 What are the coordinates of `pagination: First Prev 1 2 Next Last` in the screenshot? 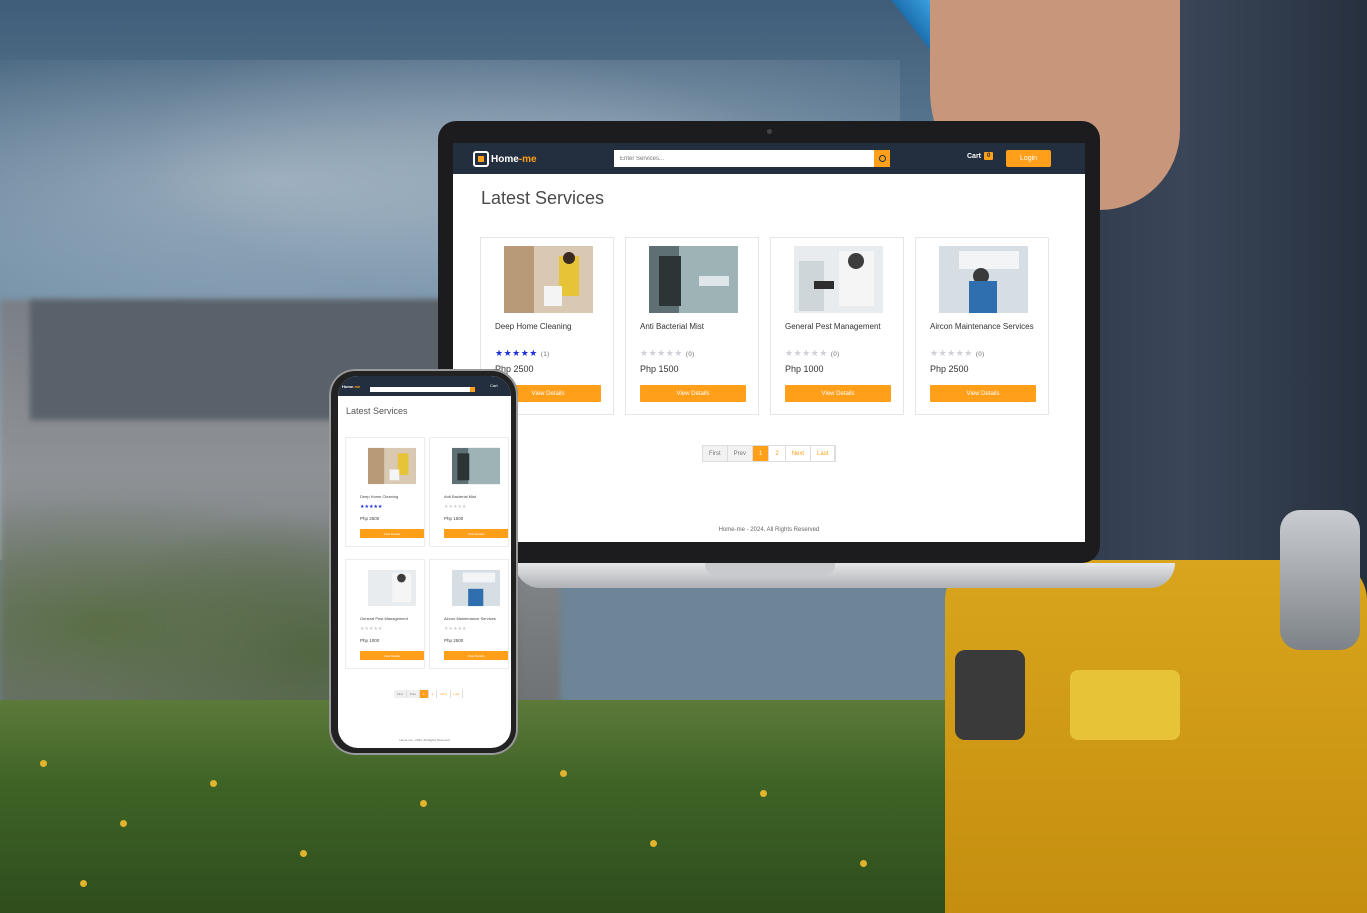 It's located at (769, 453).